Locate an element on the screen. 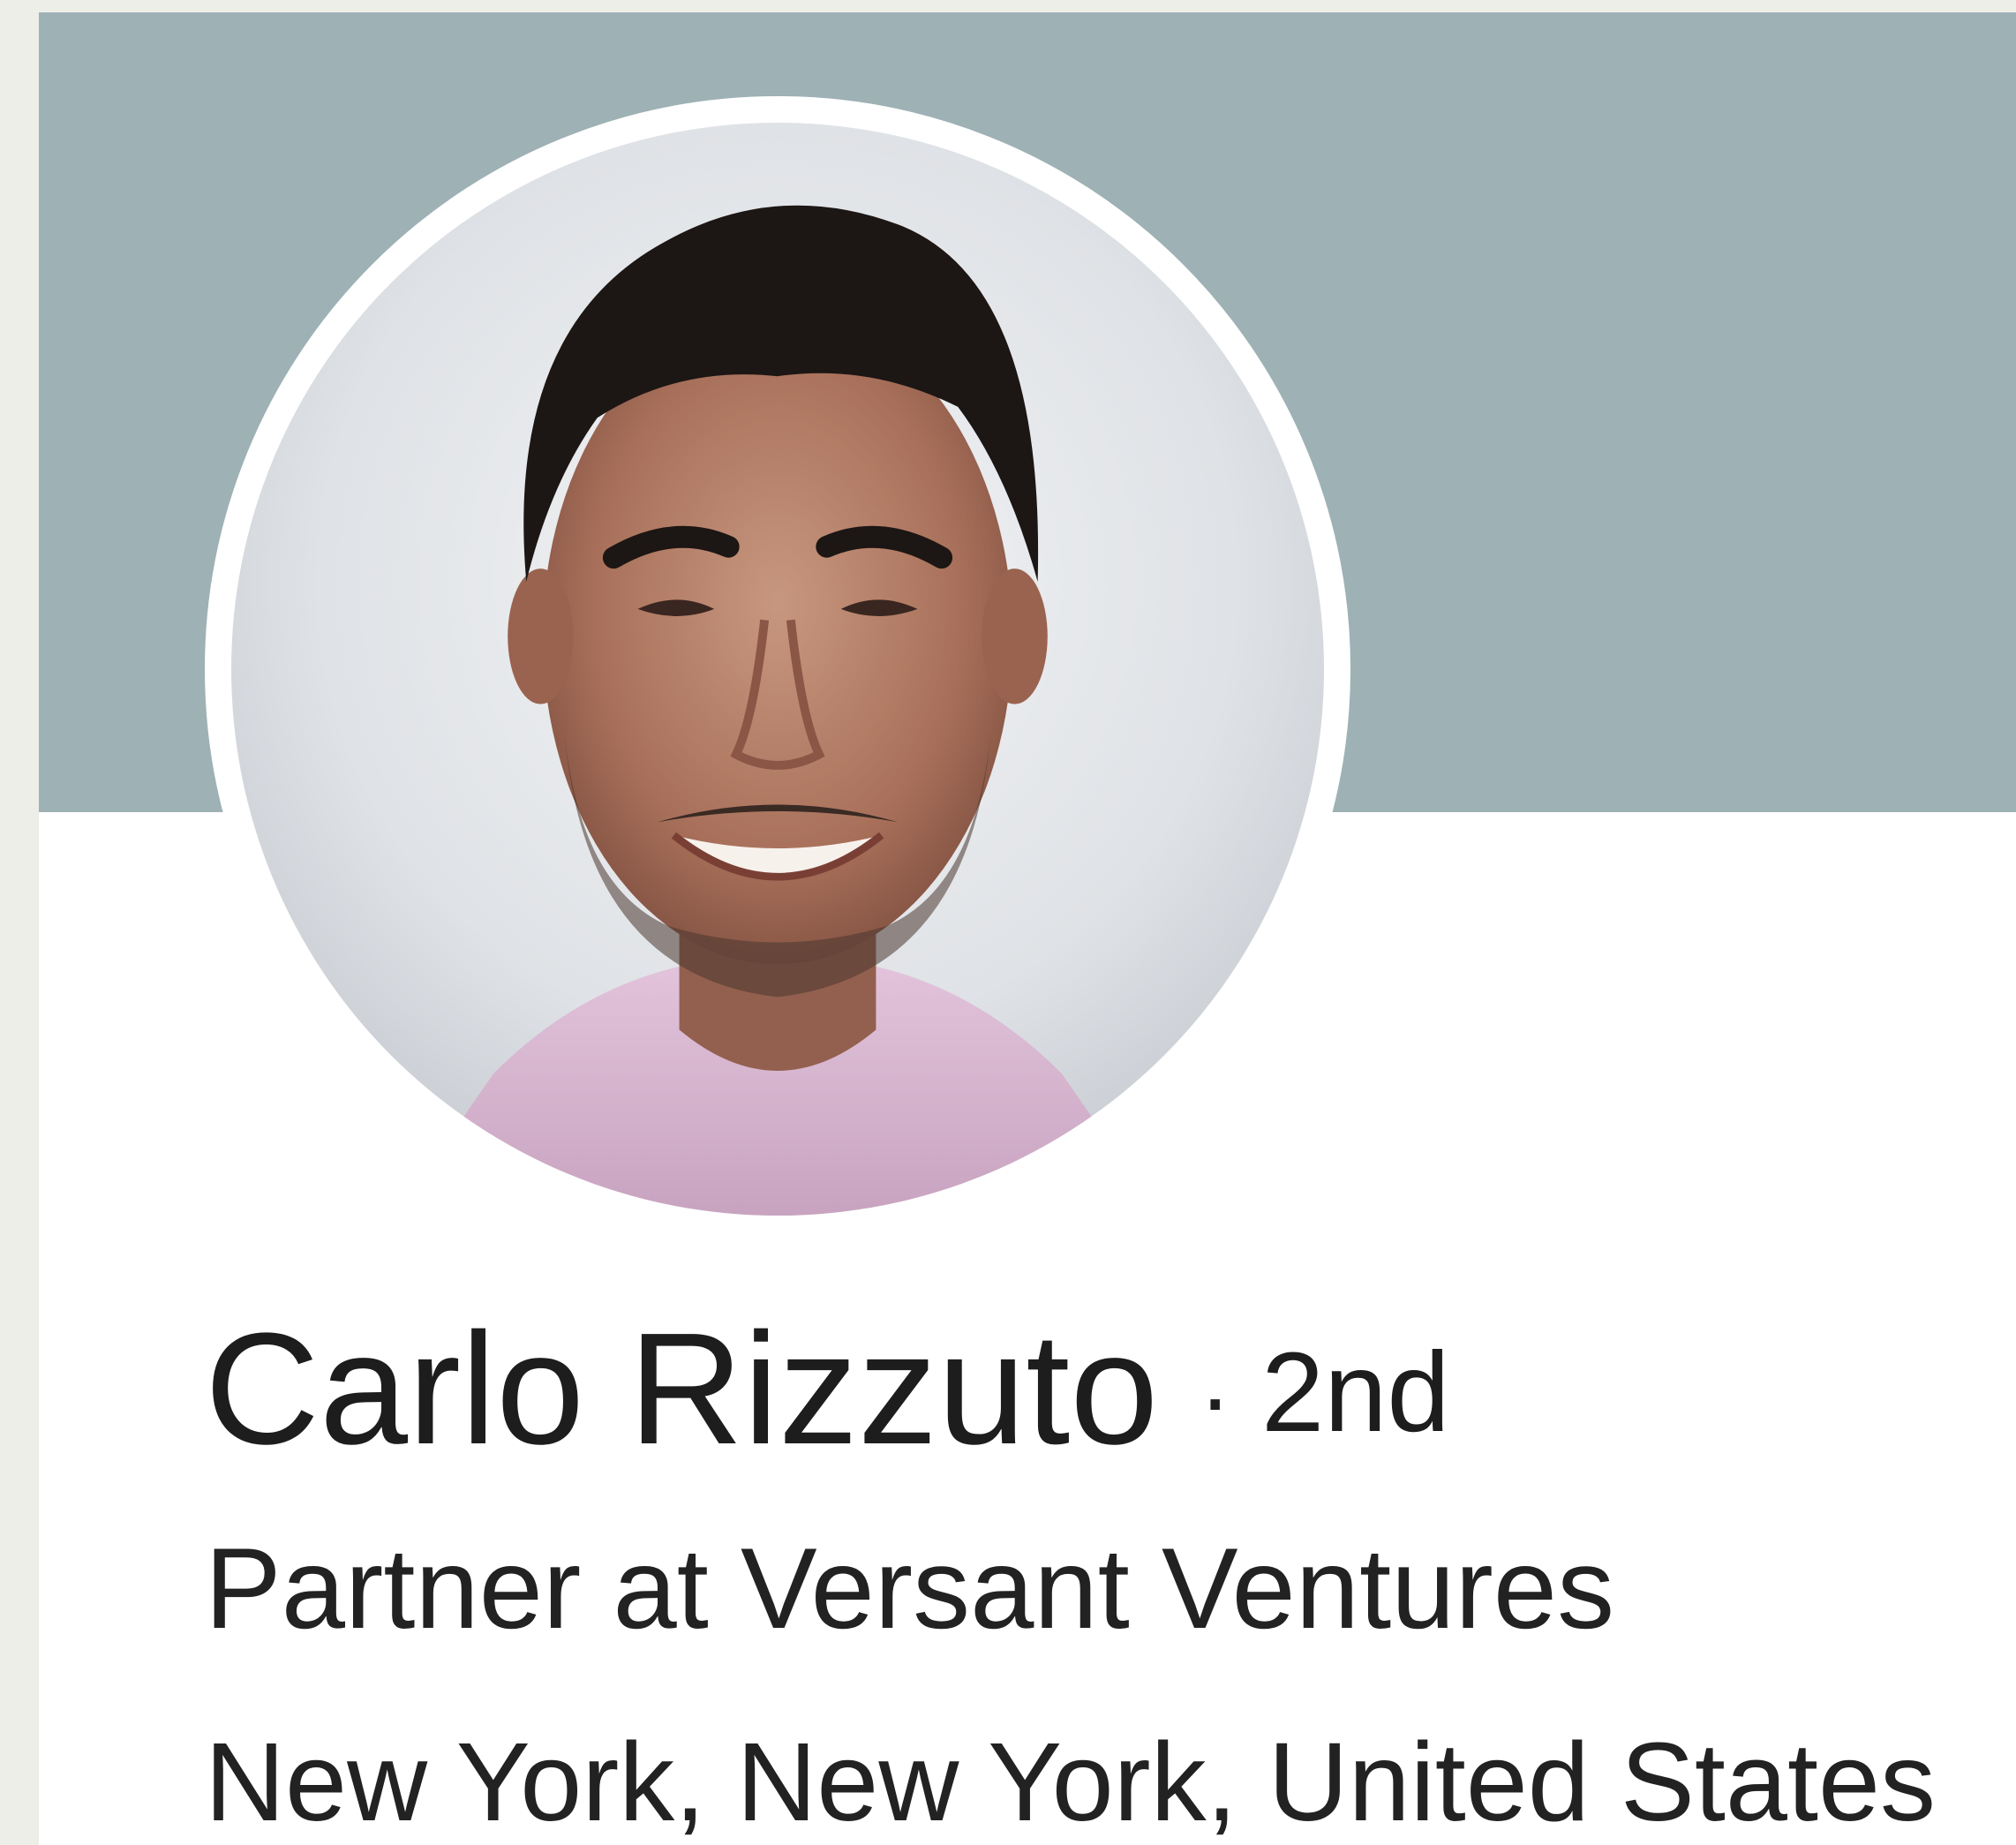  profile-headline: Partner at Versant Ventures is located at coordinates (910, 1588).